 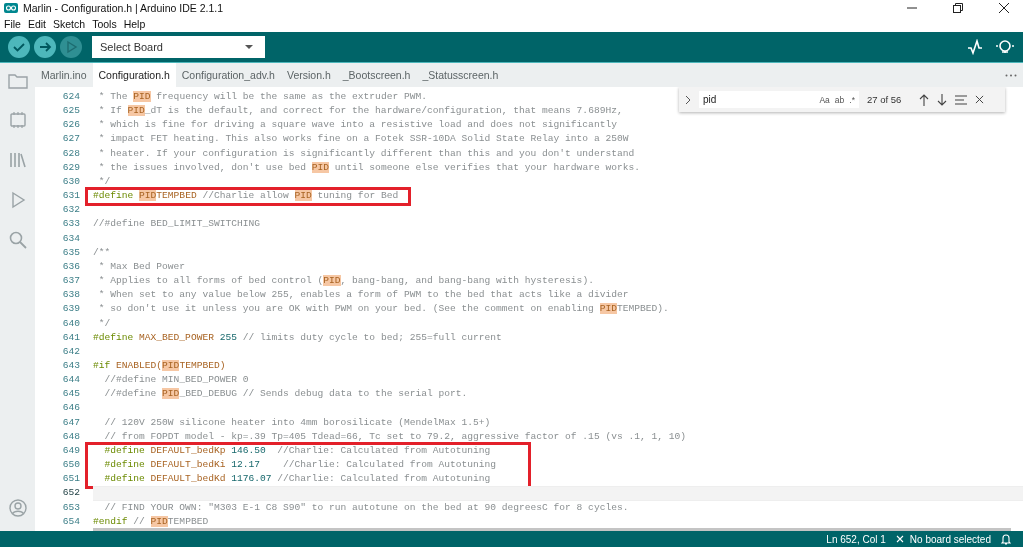 What do you see at coordinates (17, 240) in the screenshot?
I see `search-icon` at bounding box center [17, 240].